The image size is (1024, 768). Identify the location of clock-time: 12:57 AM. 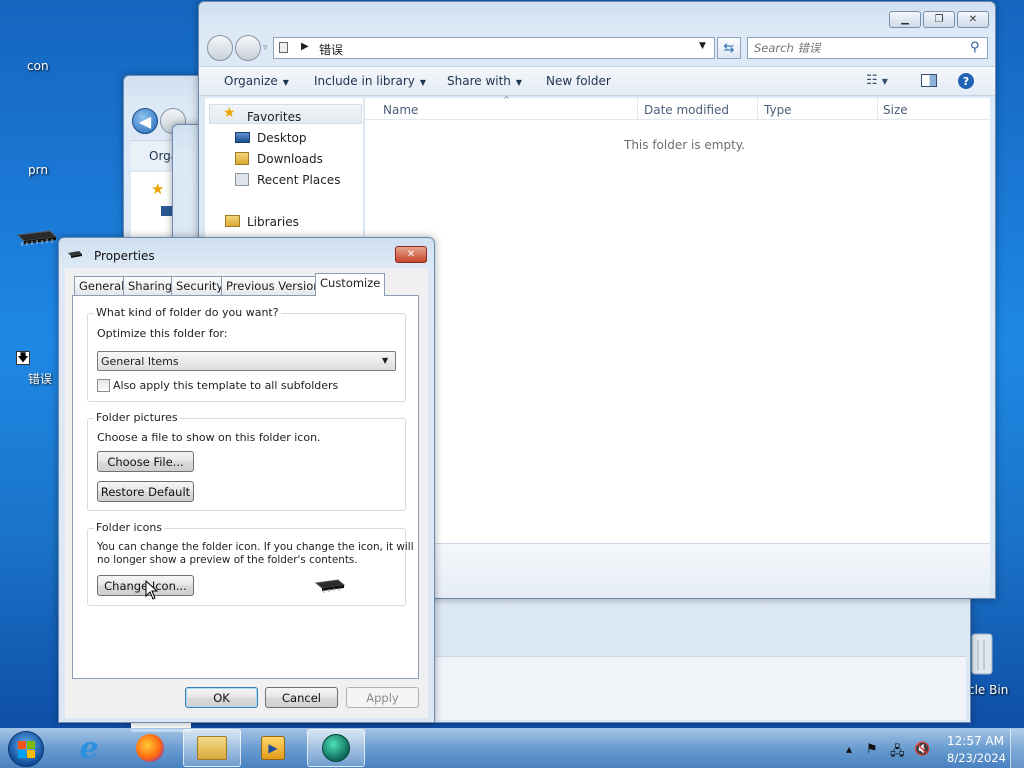
(975, 741).